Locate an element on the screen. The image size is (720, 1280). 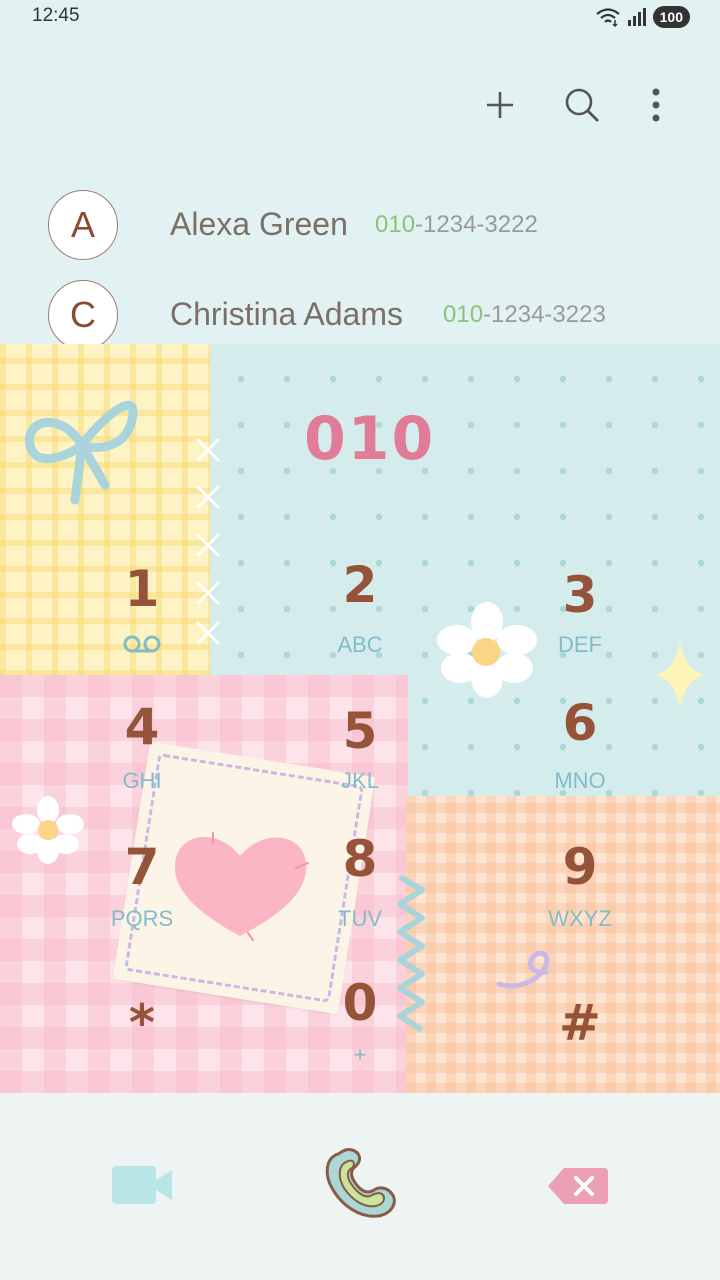
call-button is located at coordinates (361, 1184).